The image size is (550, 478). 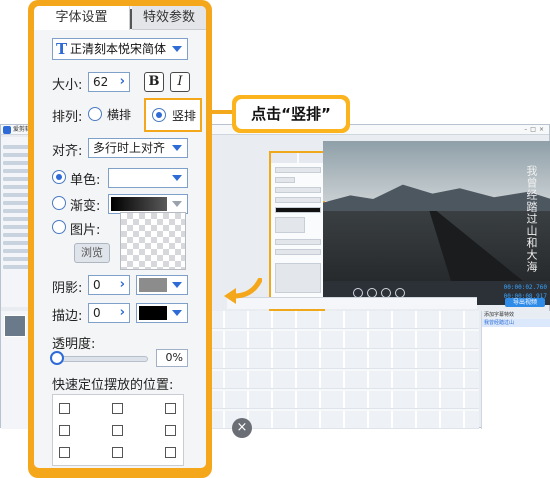 I want to click on mini-stroke-row, so click(x=298, y=252).